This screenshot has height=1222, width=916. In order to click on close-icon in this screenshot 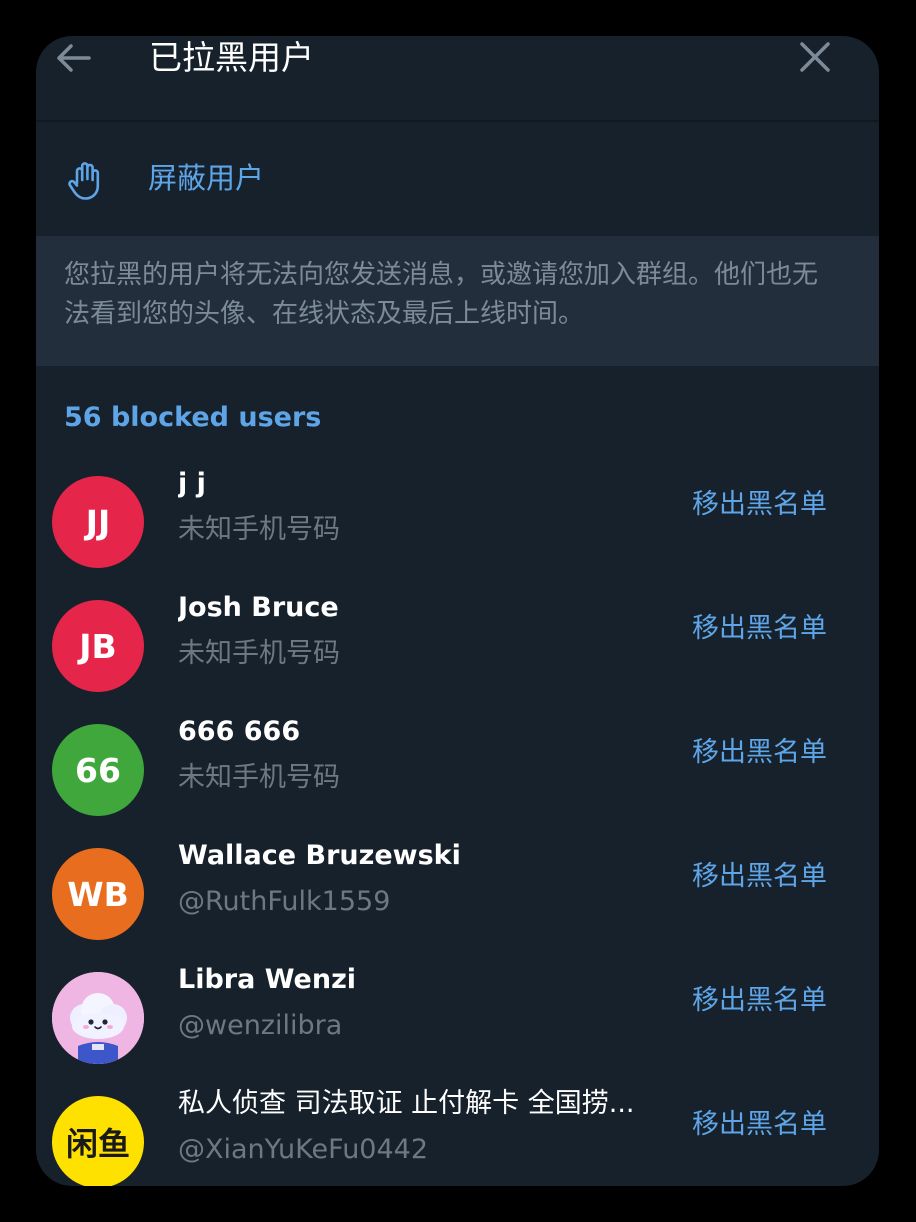, I will do `click(815, 57)`.